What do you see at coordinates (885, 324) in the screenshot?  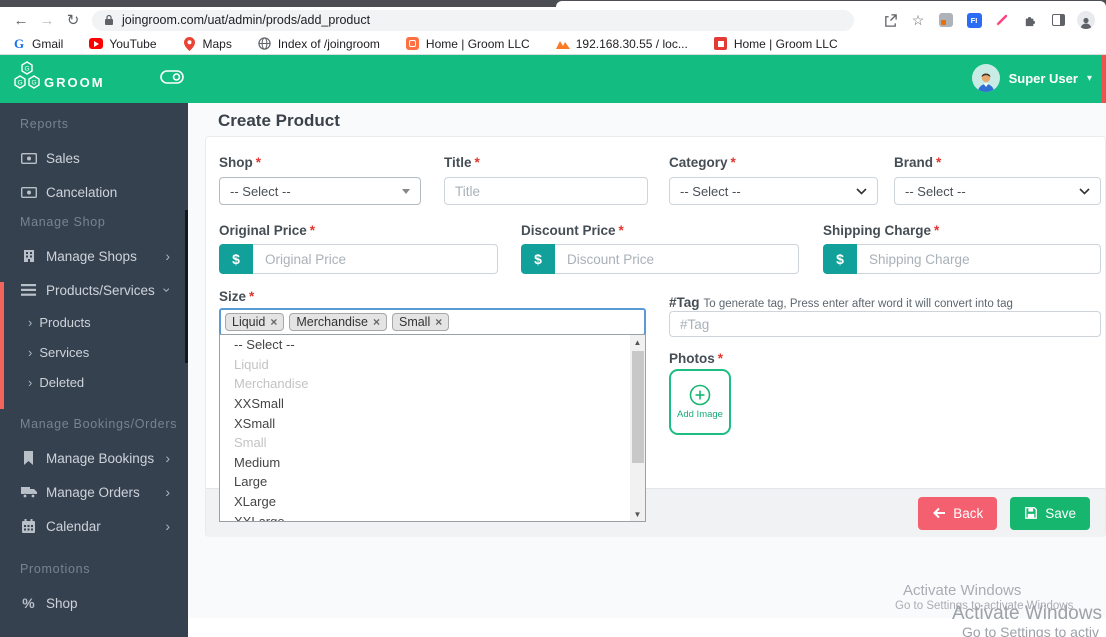 I see `tag-input` at bounding box center [885, 324].